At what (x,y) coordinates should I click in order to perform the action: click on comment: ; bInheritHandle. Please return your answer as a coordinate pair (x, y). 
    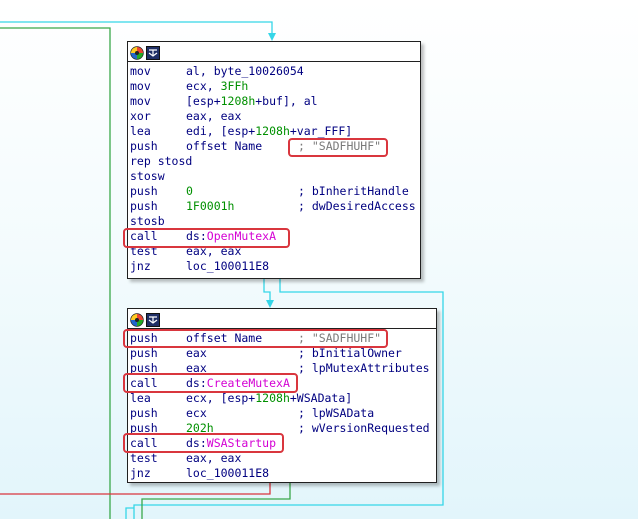
    Looking at the image, I should click on (353, 191).